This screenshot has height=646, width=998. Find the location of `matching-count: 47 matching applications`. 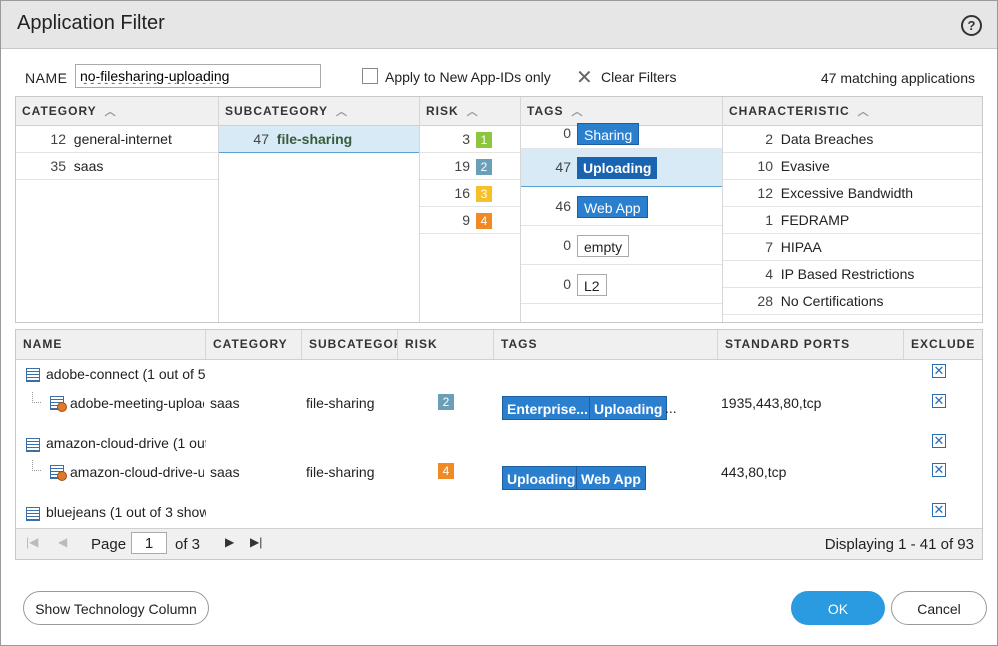

matching-count: 47 matching applications is located at coordinates (897, 78).